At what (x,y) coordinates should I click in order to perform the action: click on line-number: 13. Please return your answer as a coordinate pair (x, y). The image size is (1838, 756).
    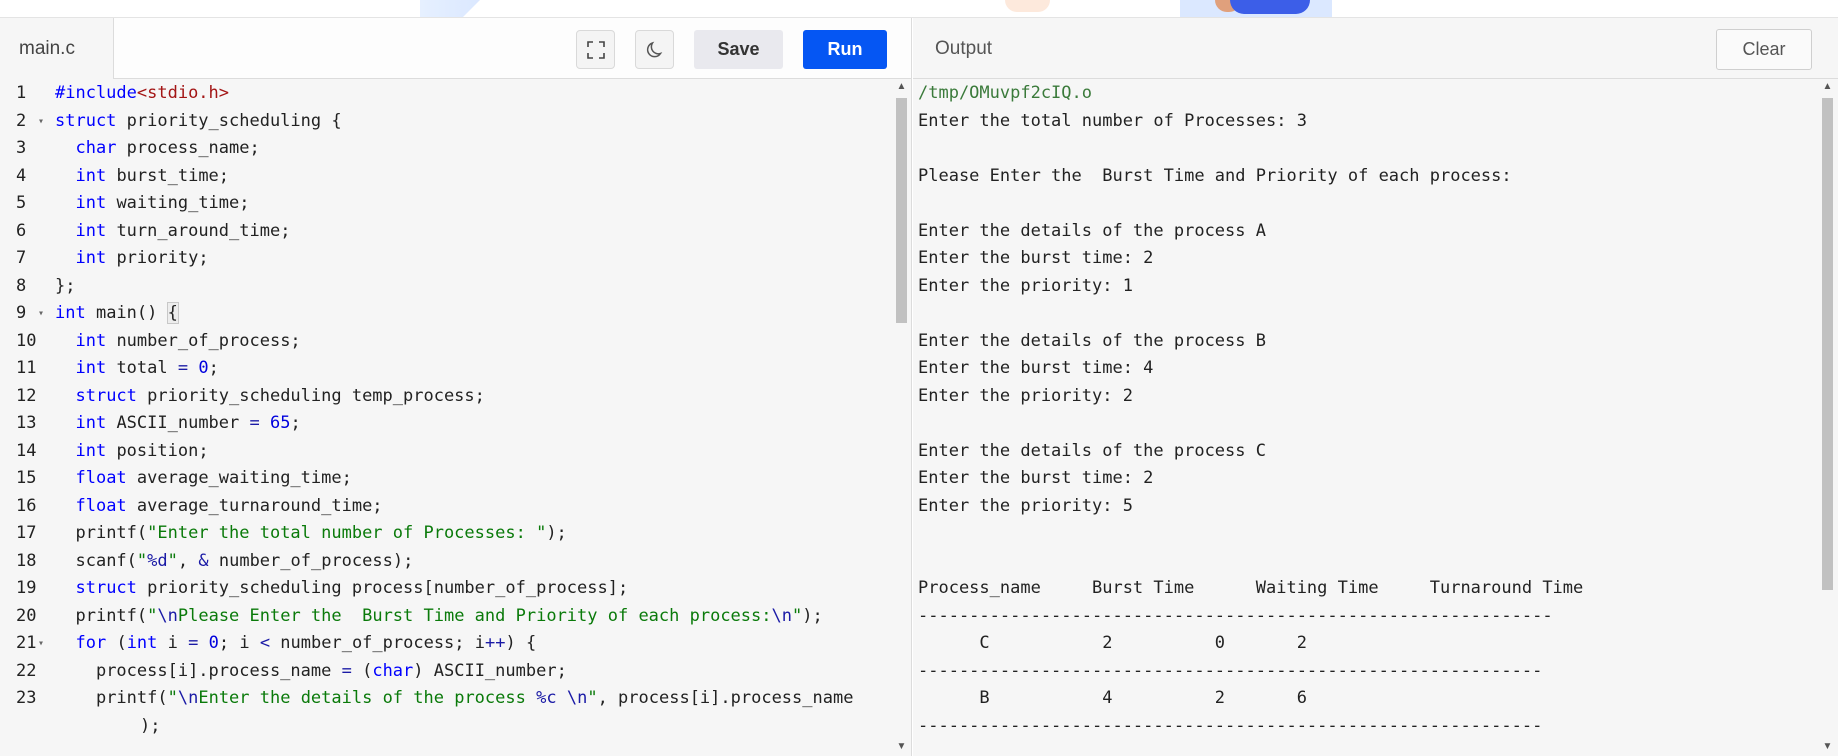
    Looking at the image, I should click on (26, 423).